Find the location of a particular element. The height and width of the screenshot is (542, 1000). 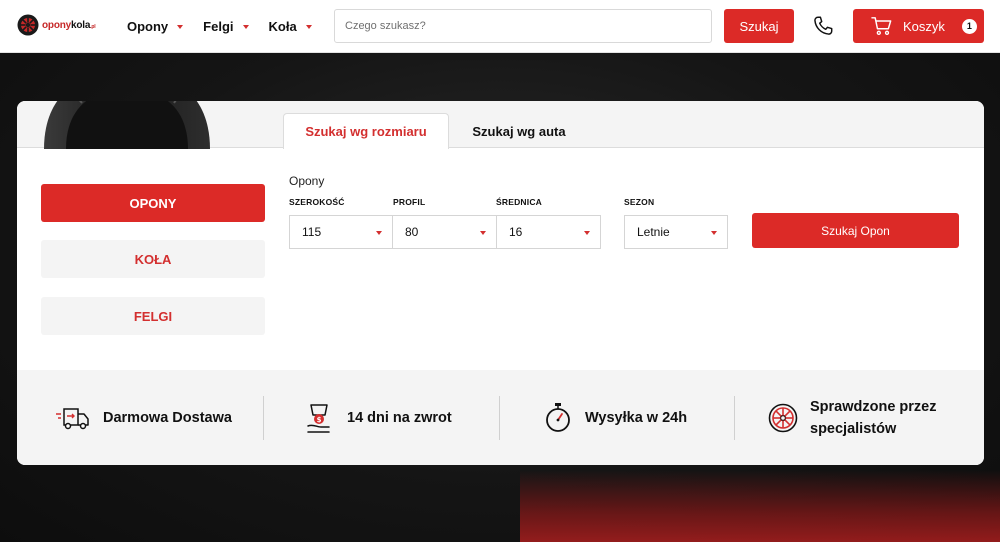

logo-suffix: .pl is located at coordinates (93, 26).